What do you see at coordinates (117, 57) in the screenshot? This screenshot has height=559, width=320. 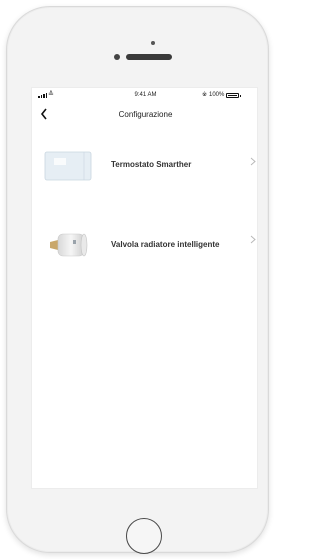 I see `proximity-sensor` at bounding box center [117, 57].